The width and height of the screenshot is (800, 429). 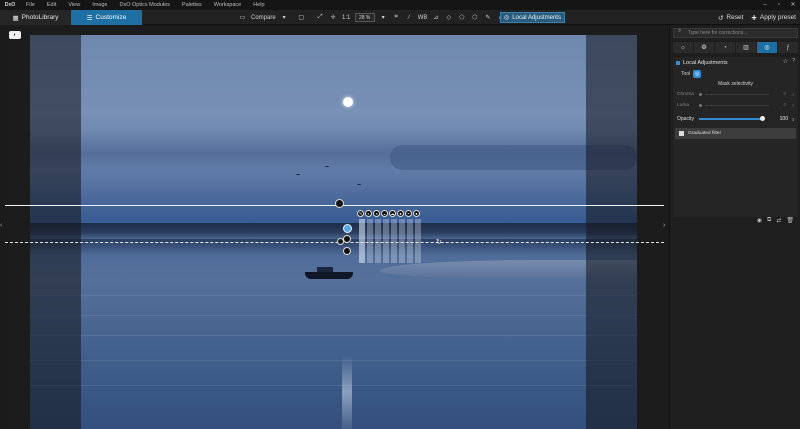 What do you see at coordinates (793, 105) in the screenshot?
I see `luma-spinner-icon: ⇕` at bounding box center [793, 105].